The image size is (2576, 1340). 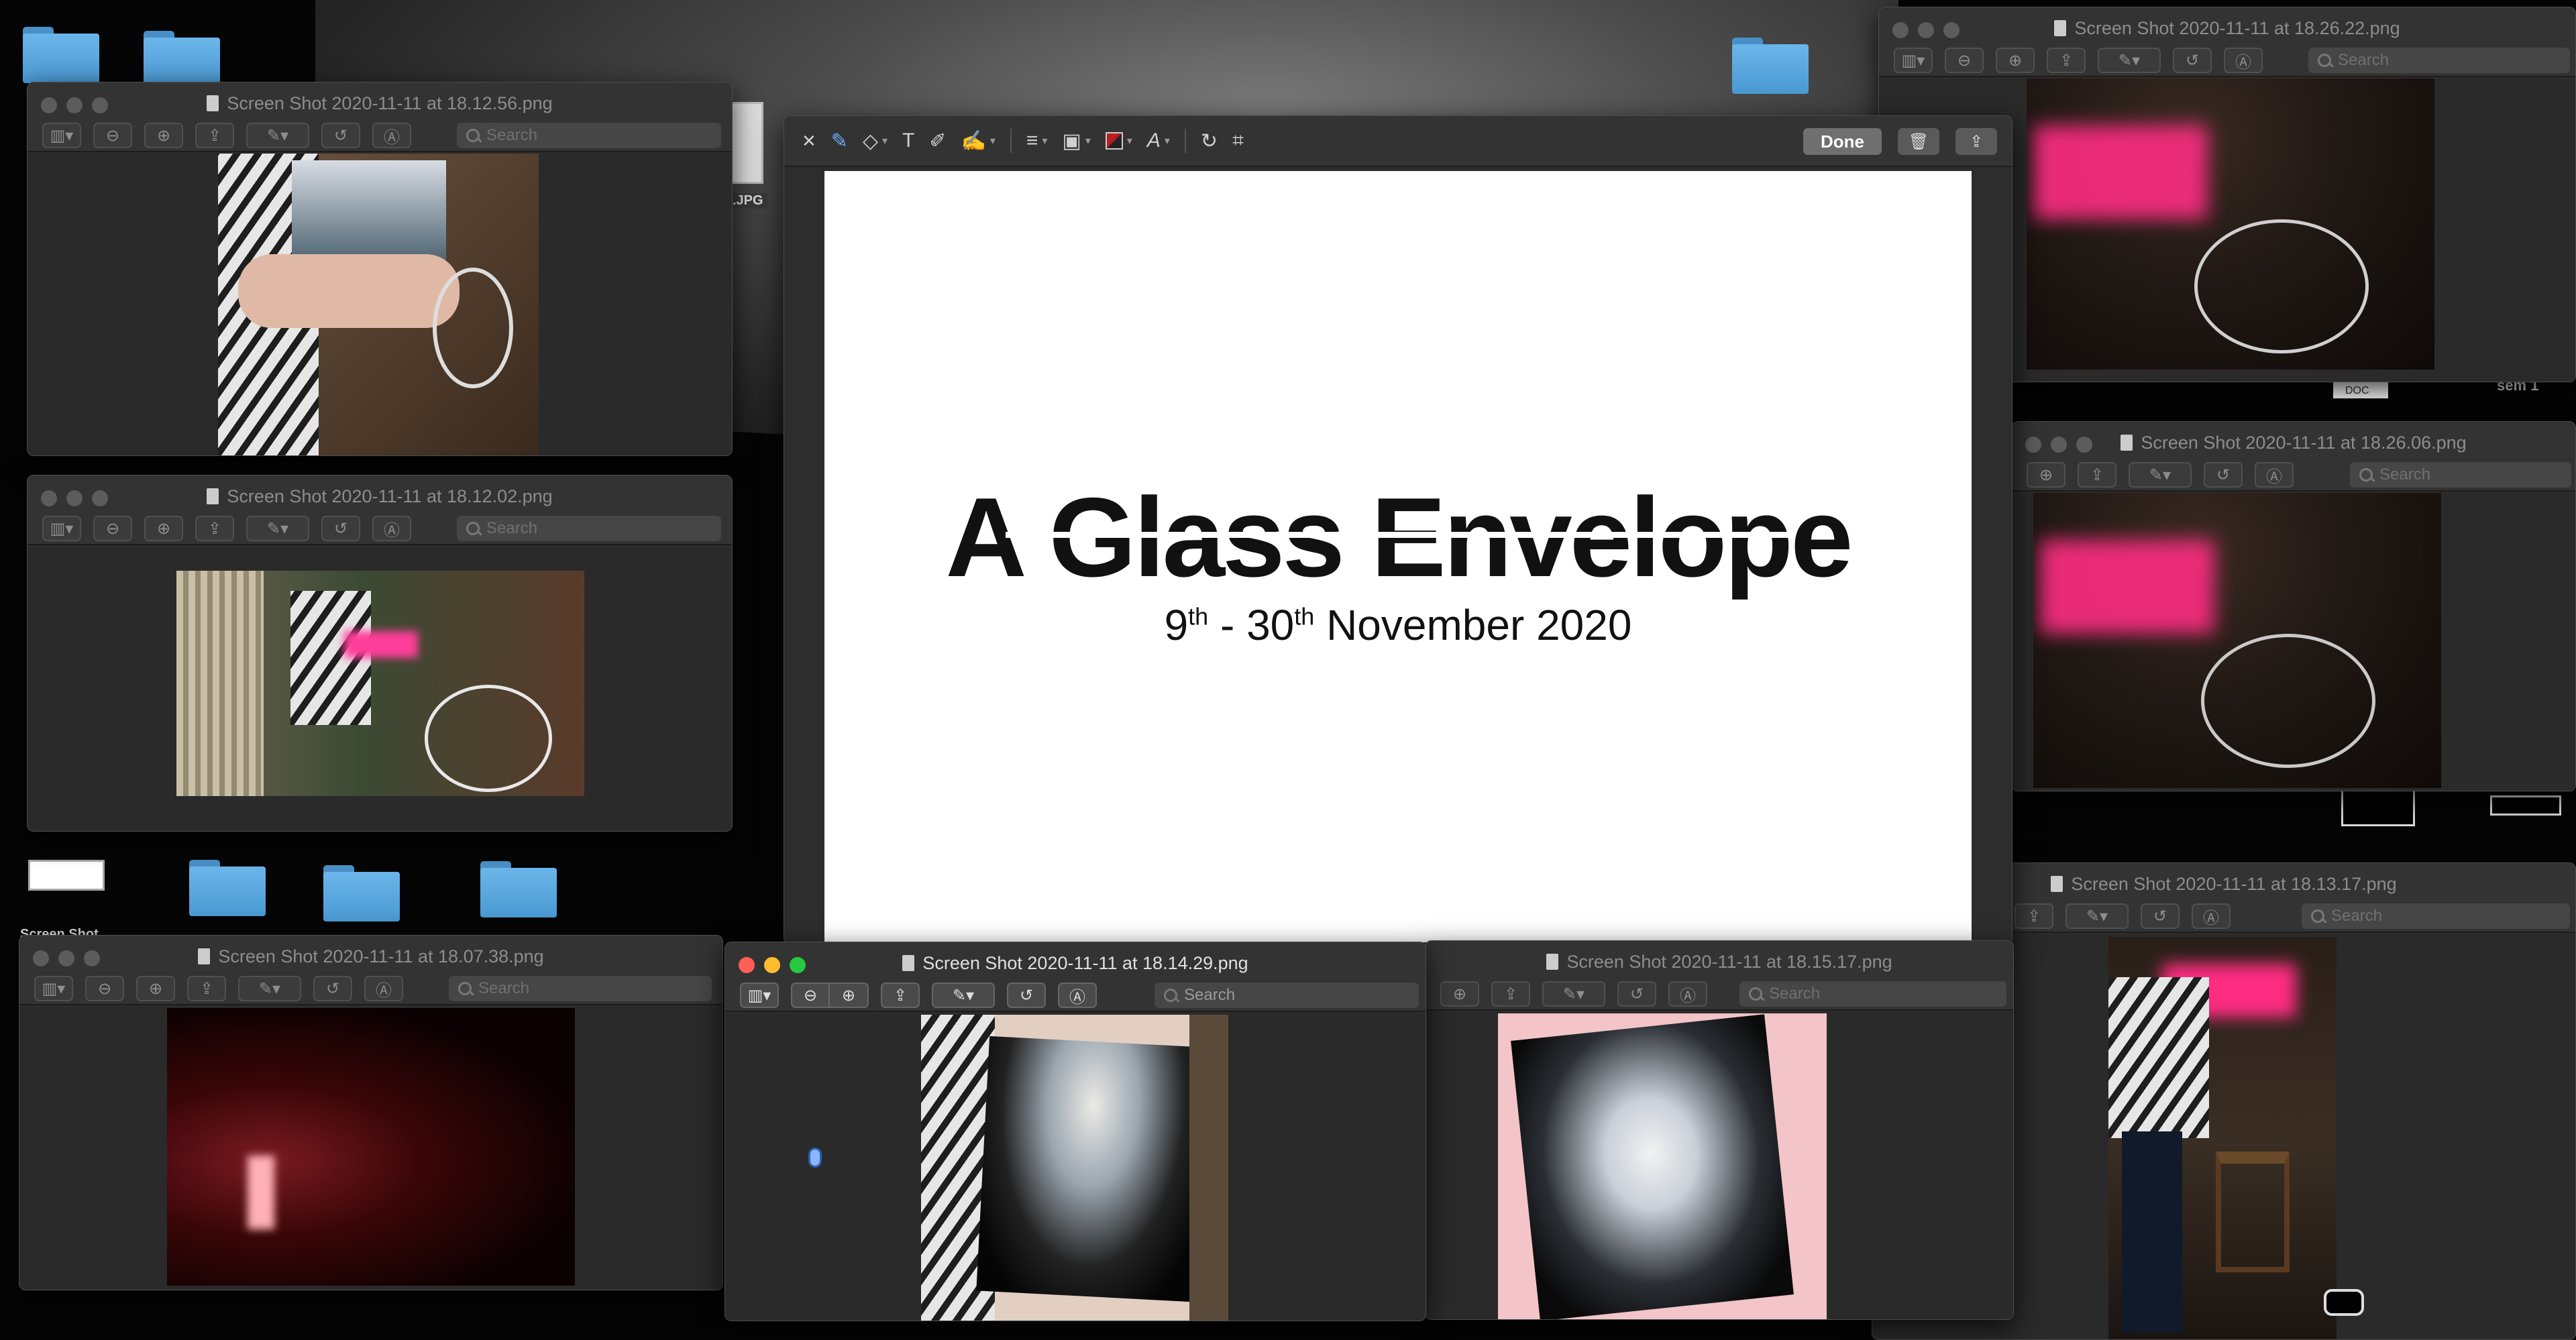 What do you see at coordinates (809, 141) in the screenshot?
I see `close-icon: ✕` at bounding box center [809, 141].